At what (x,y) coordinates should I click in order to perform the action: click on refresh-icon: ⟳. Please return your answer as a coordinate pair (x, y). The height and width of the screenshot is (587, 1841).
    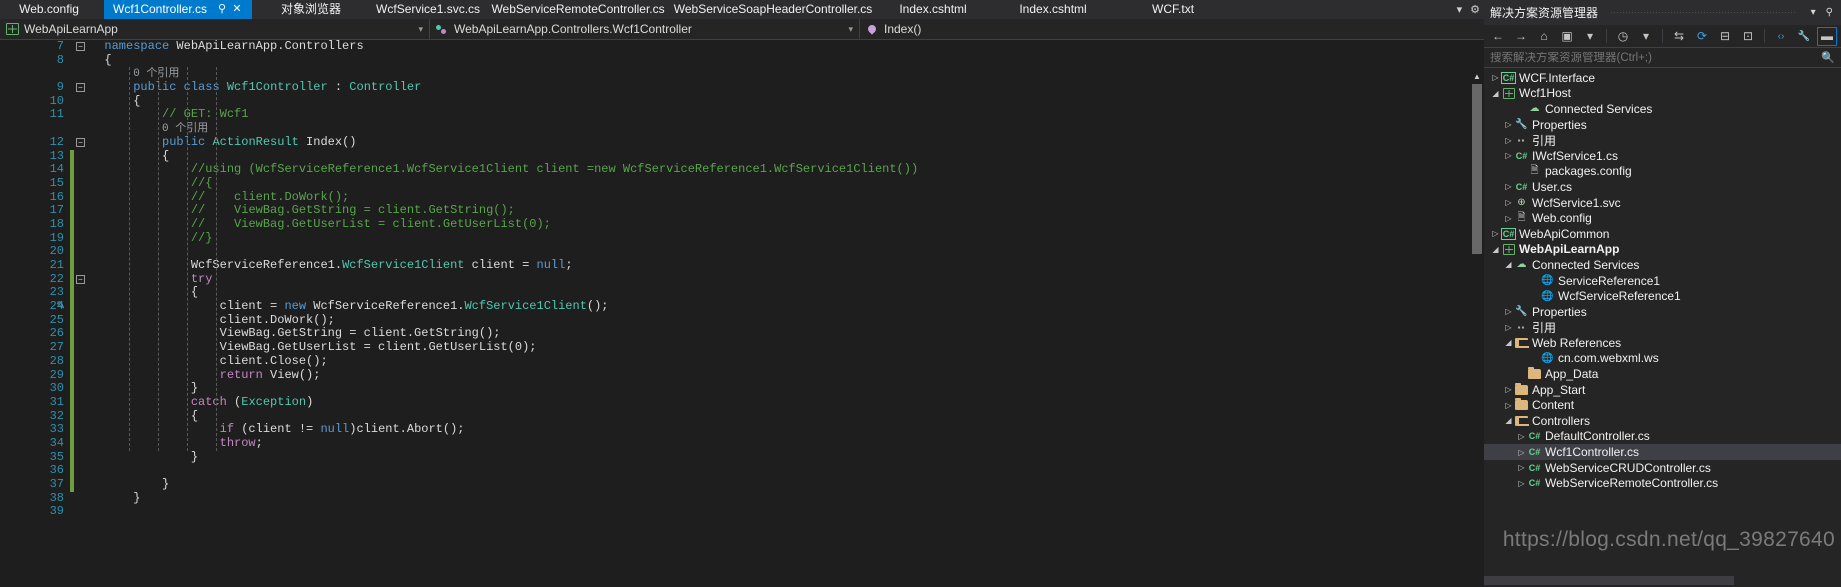
    Looking at the image, I should click on (1702, 36).